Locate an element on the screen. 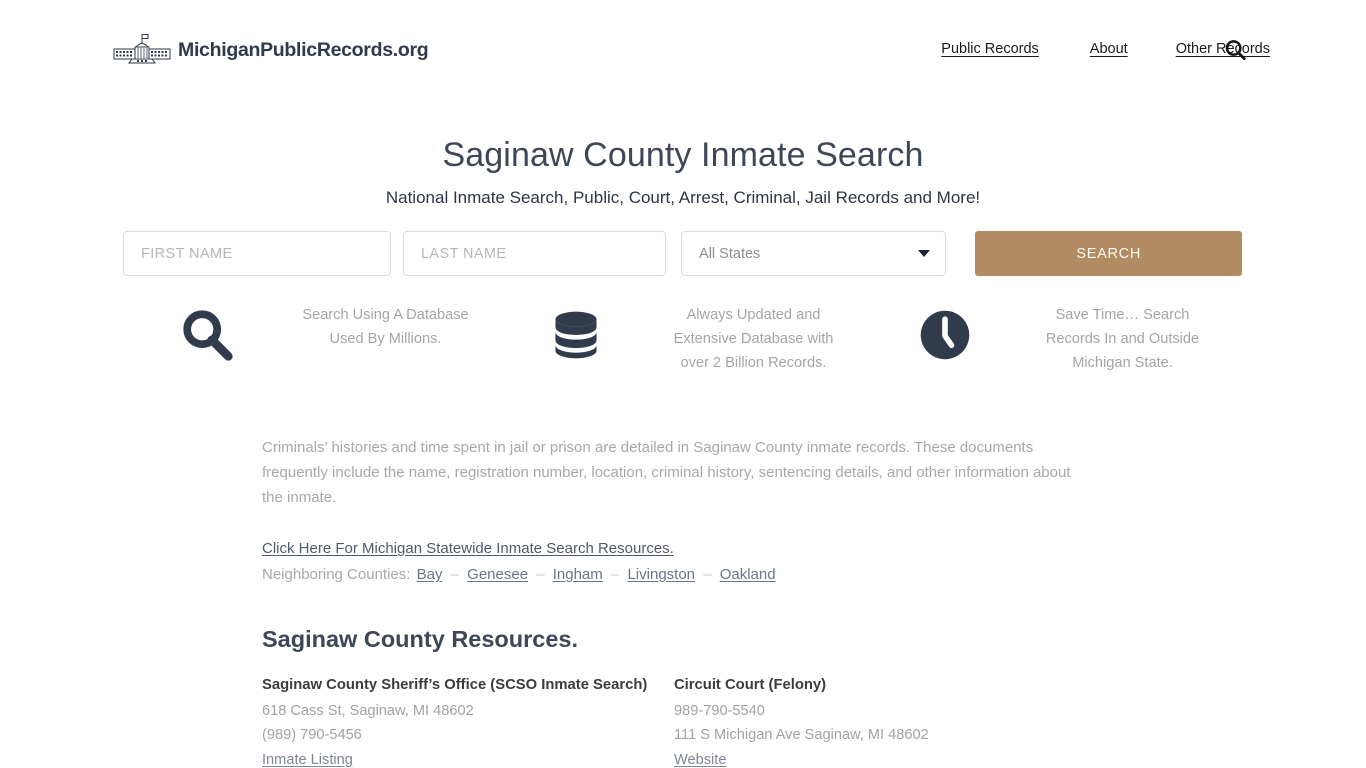  feature-line: Used By Millions. is located at coordinates (385, 339).